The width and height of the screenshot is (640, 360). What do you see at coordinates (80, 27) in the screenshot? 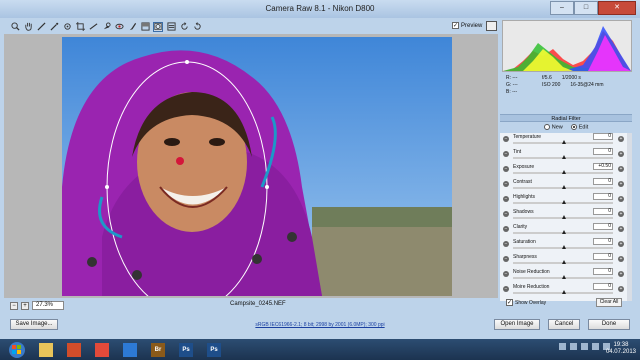
I see `crop-icon` at bounding box center [80, 27].